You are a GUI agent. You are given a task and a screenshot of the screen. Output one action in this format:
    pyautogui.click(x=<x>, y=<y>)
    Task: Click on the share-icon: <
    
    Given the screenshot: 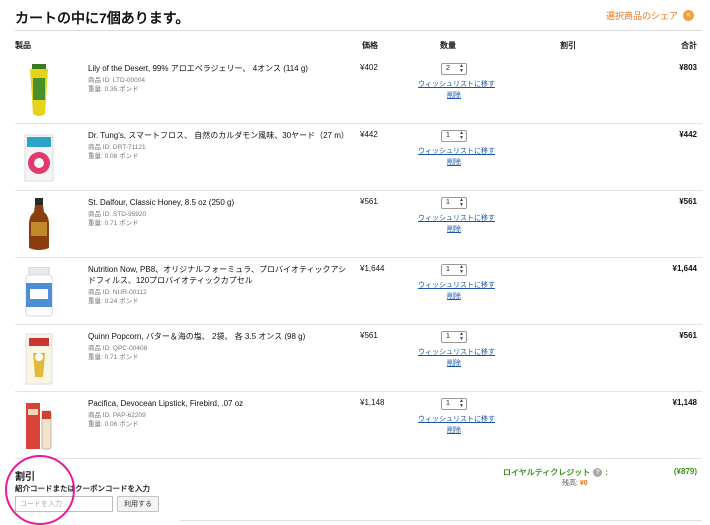 What is the action you would take?
    pyautogui.click(x=688, y=15)
    